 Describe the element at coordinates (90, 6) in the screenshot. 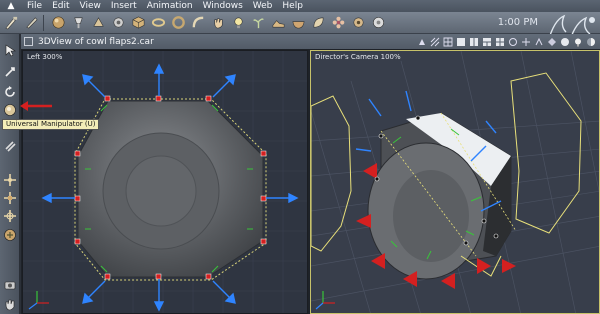

I see `menu-view: View` at that location.